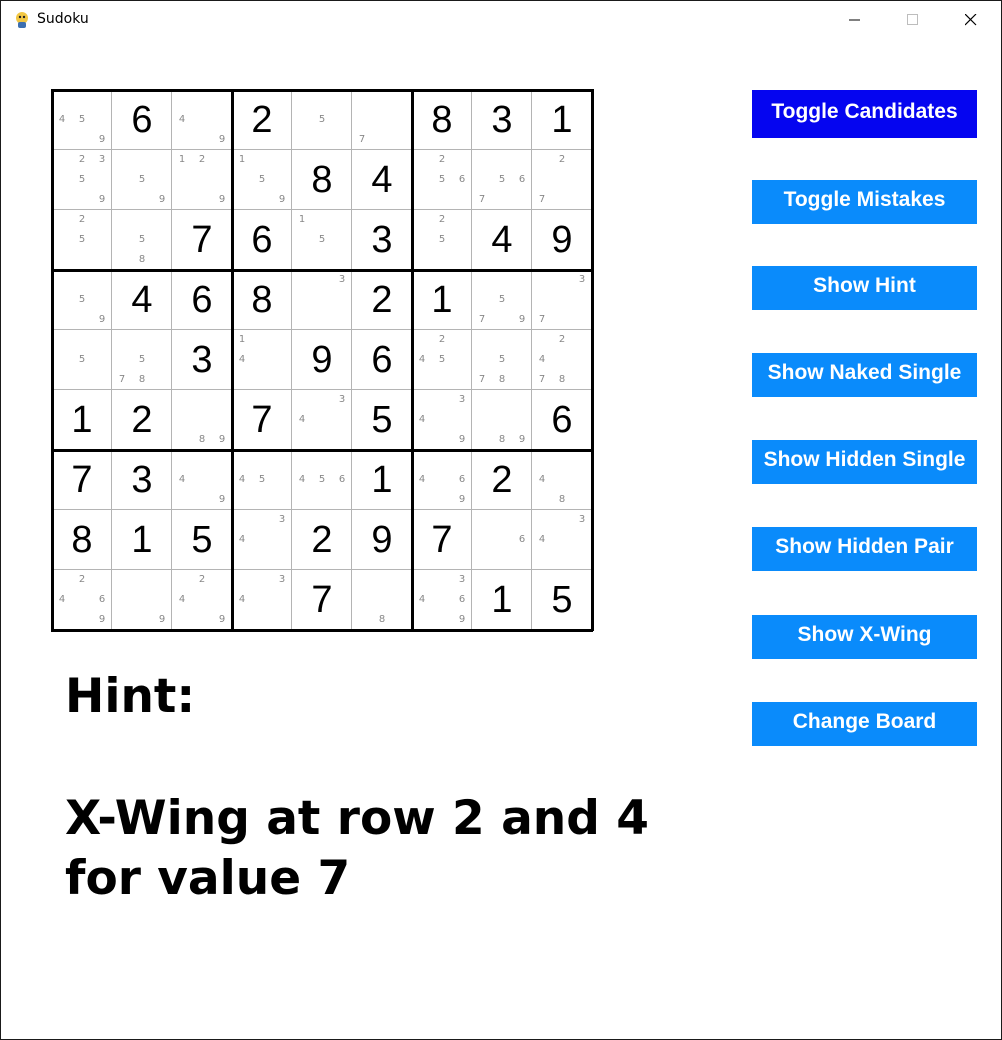 The width and height of the screenshot is (1002, 1040). I want to click on cell-r3-c4: 6, so click(262, 240).